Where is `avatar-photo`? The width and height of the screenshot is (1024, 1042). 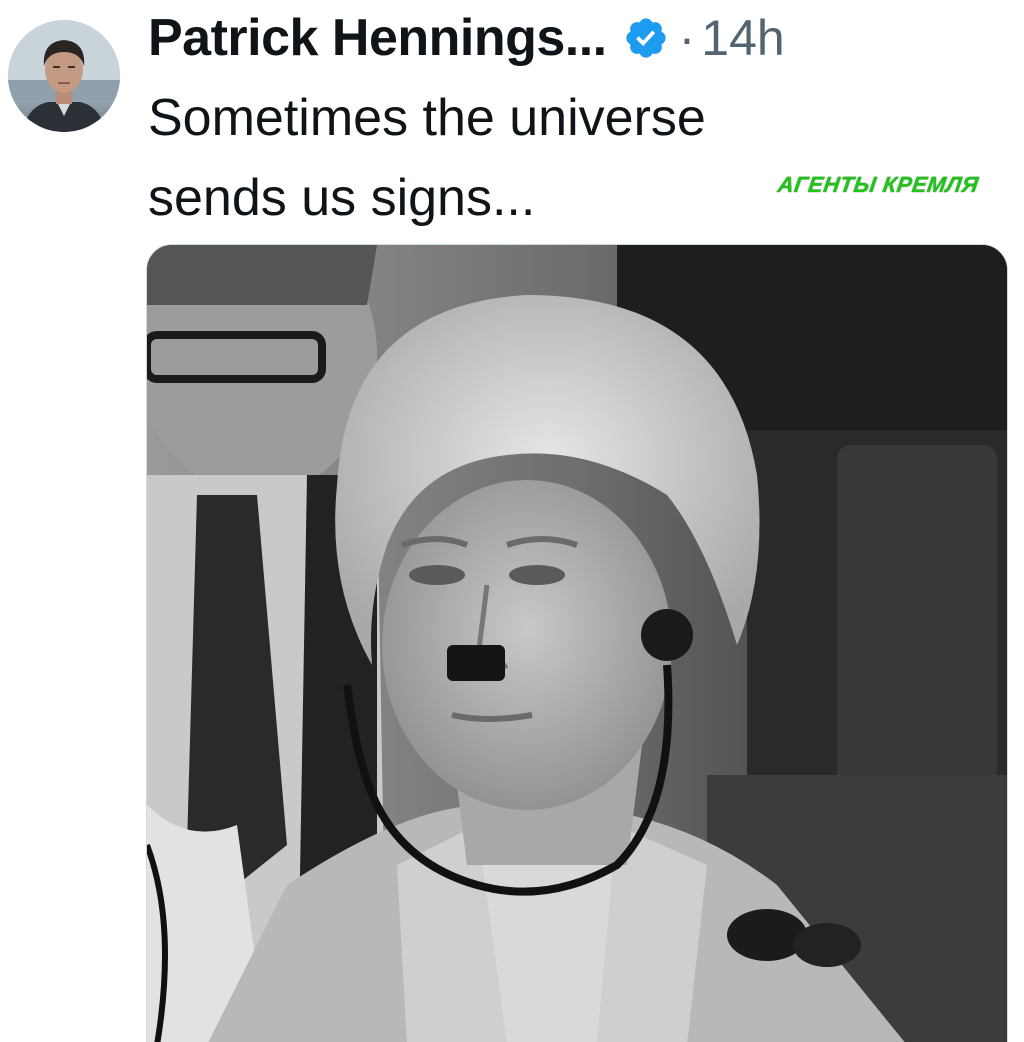
avatar-photo is located at coordinates (64, 76).